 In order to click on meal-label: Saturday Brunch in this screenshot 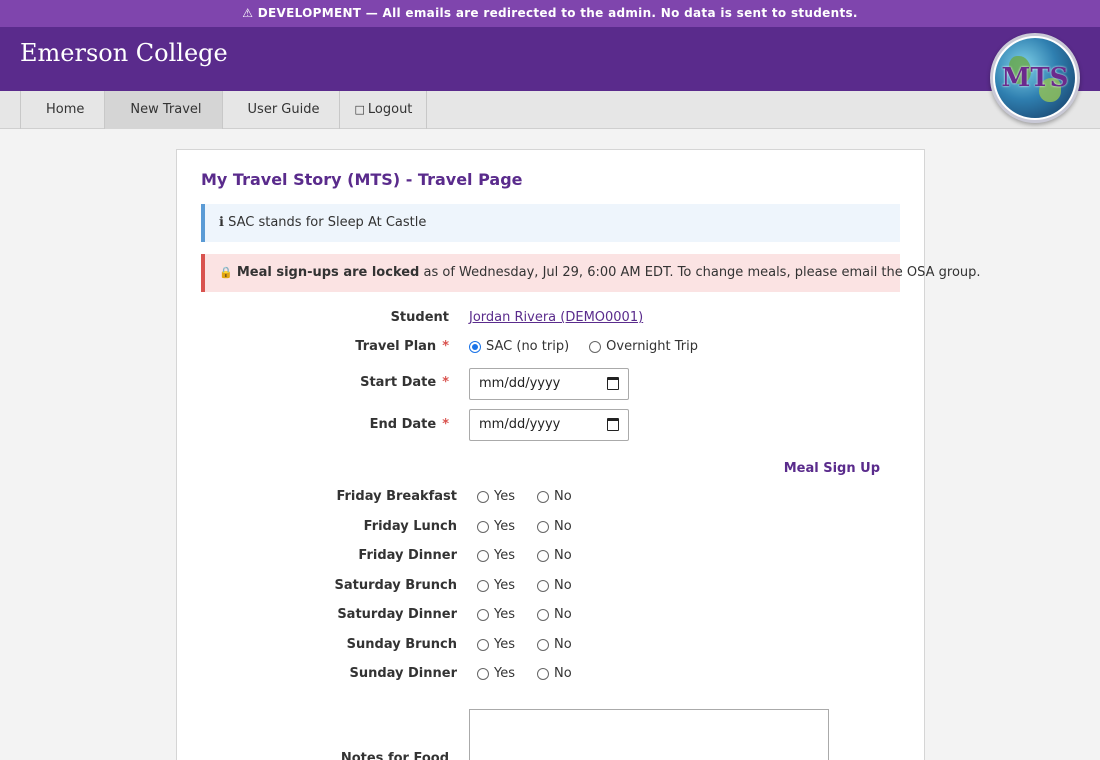, I will do `click(395, 585)`.